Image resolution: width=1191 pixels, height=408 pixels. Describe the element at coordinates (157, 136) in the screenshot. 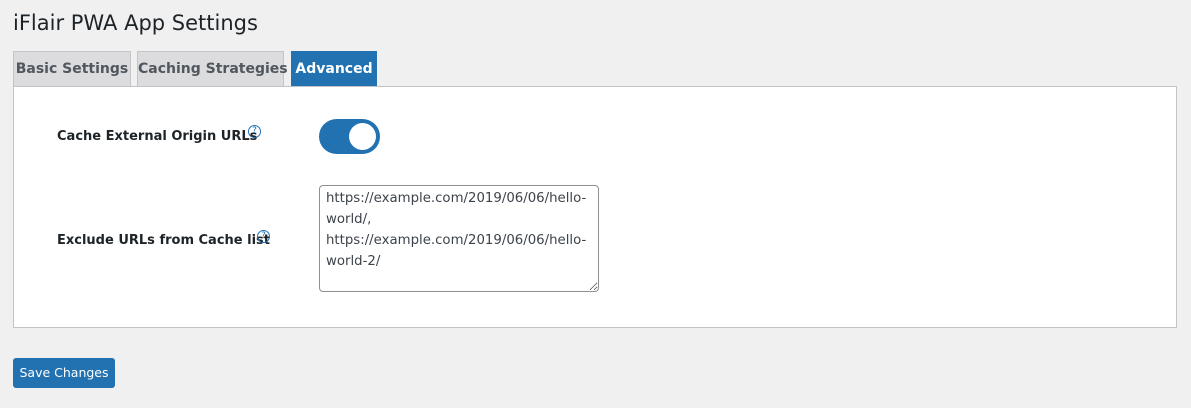

I see `cache-external-label: Cache External Origin URLs` at that location.